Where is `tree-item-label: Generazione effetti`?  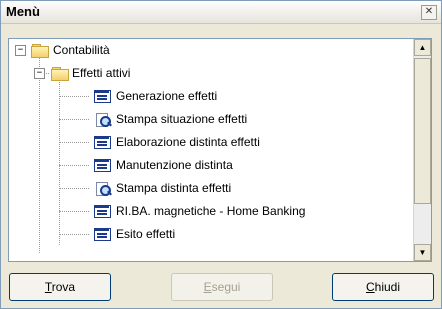 tree-item-label: Generazione effetti is located at coordinates (167, 96).